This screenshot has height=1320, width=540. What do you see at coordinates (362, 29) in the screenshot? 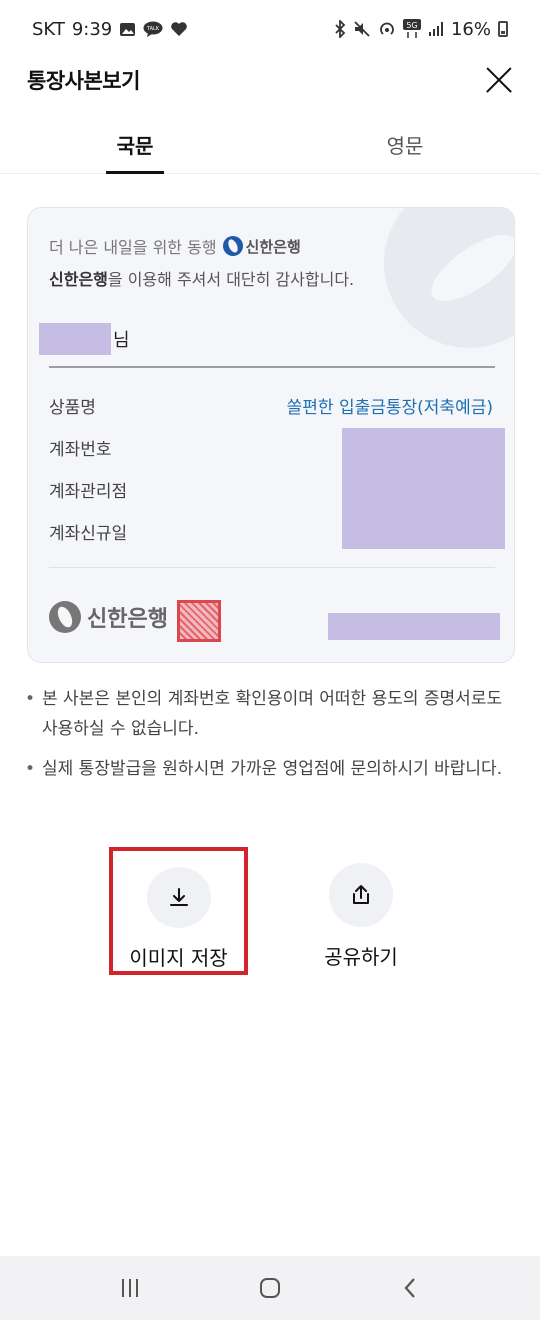
I see `mute-icon` at bounding box center [362, 29].